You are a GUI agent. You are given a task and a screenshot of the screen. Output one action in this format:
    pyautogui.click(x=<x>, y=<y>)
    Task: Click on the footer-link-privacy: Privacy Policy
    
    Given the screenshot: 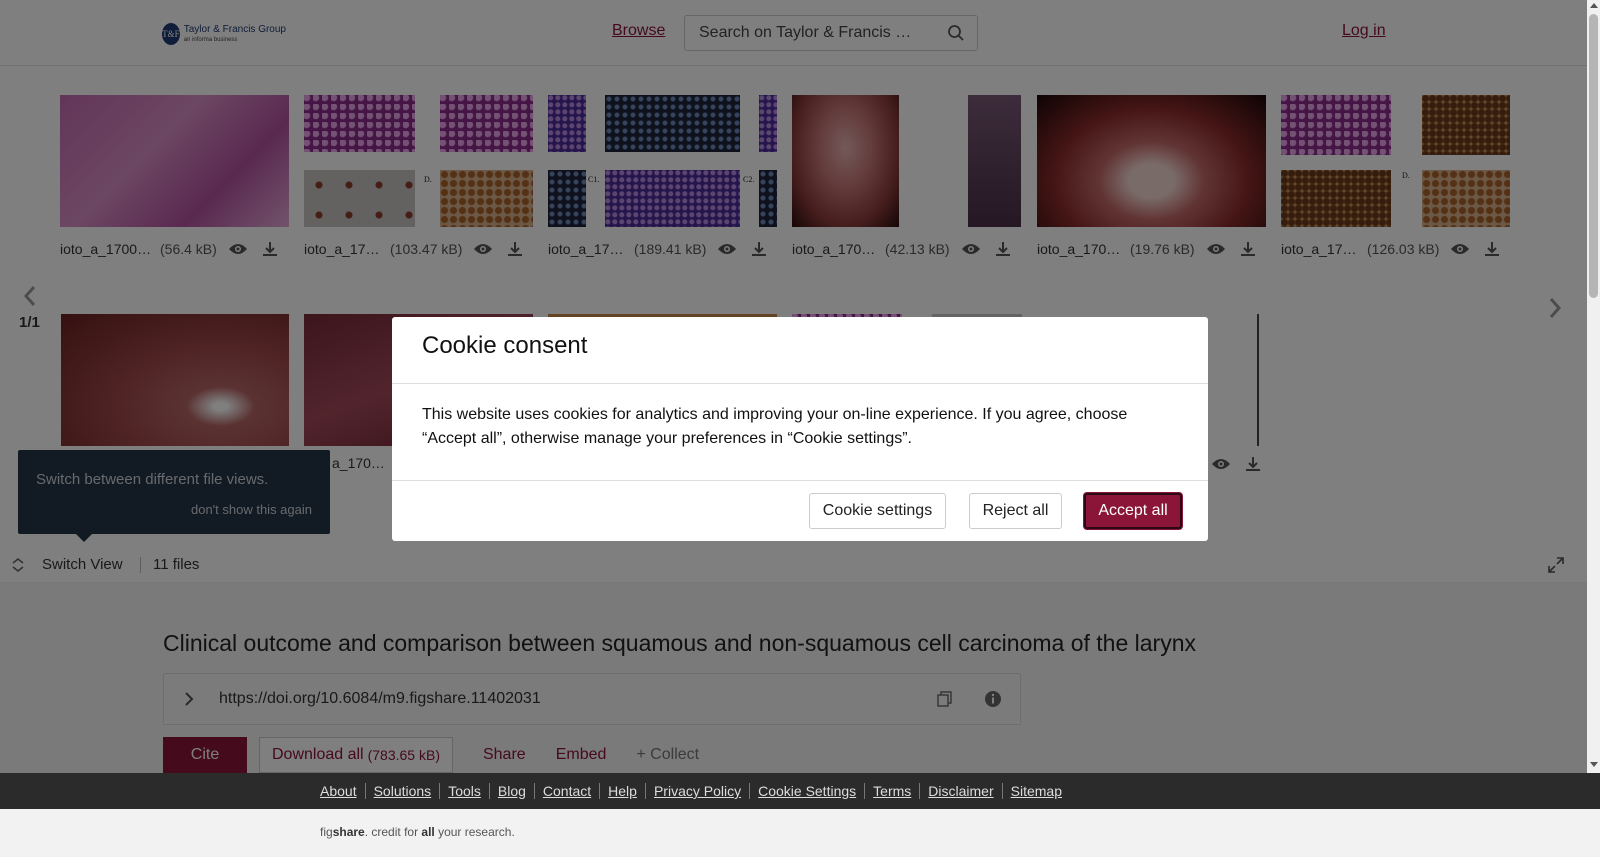 What is the action you would take?
    pyautogui.click(x=696, y=791)
    